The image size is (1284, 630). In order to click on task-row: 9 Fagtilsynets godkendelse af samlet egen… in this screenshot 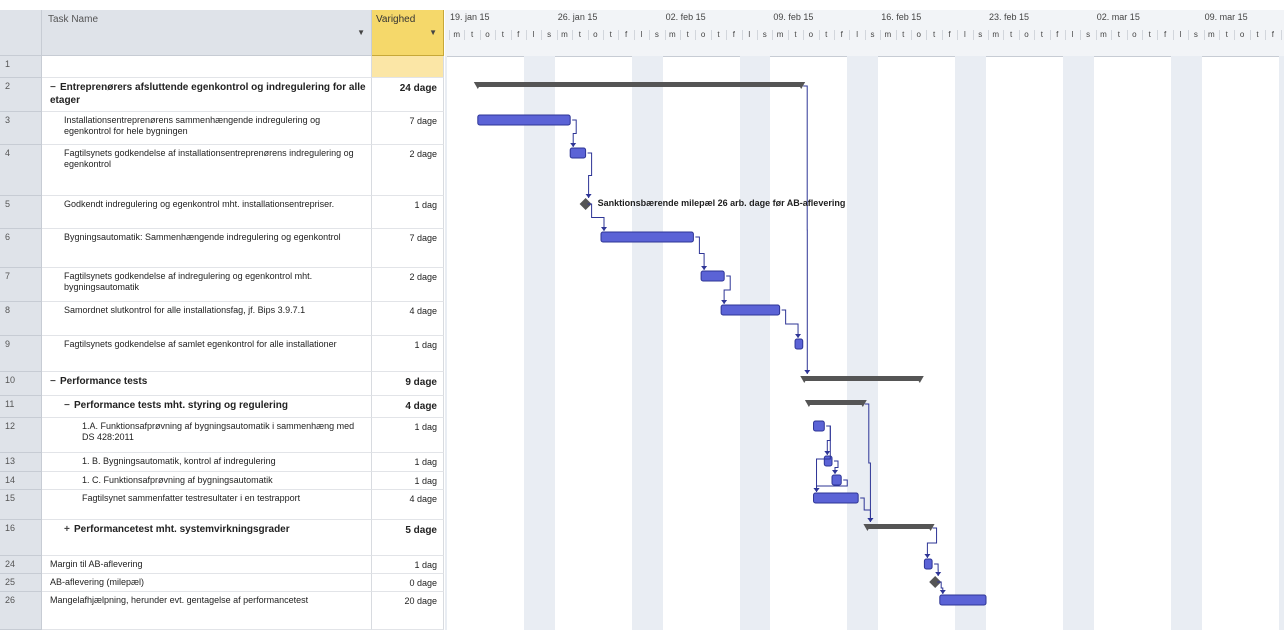, I will do `click(222, 354)`.